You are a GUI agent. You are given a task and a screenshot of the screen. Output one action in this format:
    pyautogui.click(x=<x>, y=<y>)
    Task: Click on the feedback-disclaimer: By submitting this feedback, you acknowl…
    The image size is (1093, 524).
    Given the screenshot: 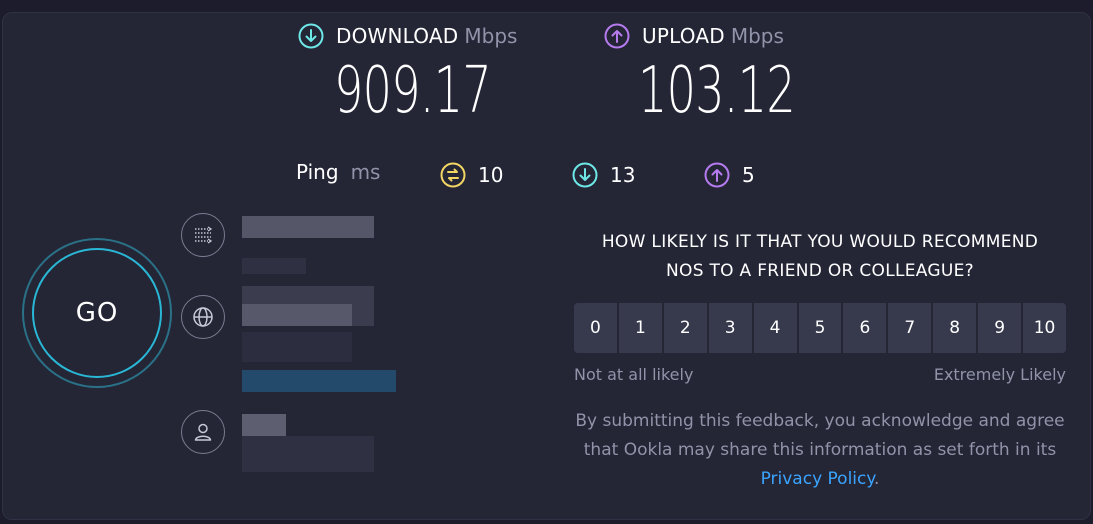 What is the action you would take?
    pyautogui.click(x=820, y=450)
    